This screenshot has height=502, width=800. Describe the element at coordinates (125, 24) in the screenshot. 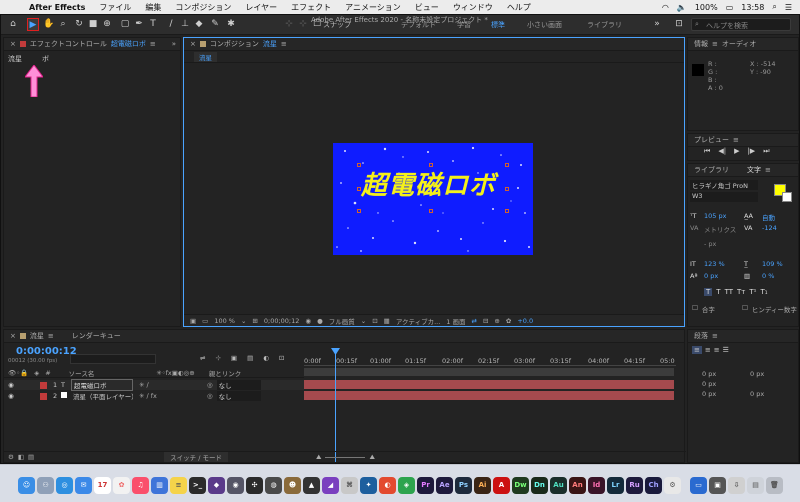

I see `rectangle-tool-icon: ▢` at that location.